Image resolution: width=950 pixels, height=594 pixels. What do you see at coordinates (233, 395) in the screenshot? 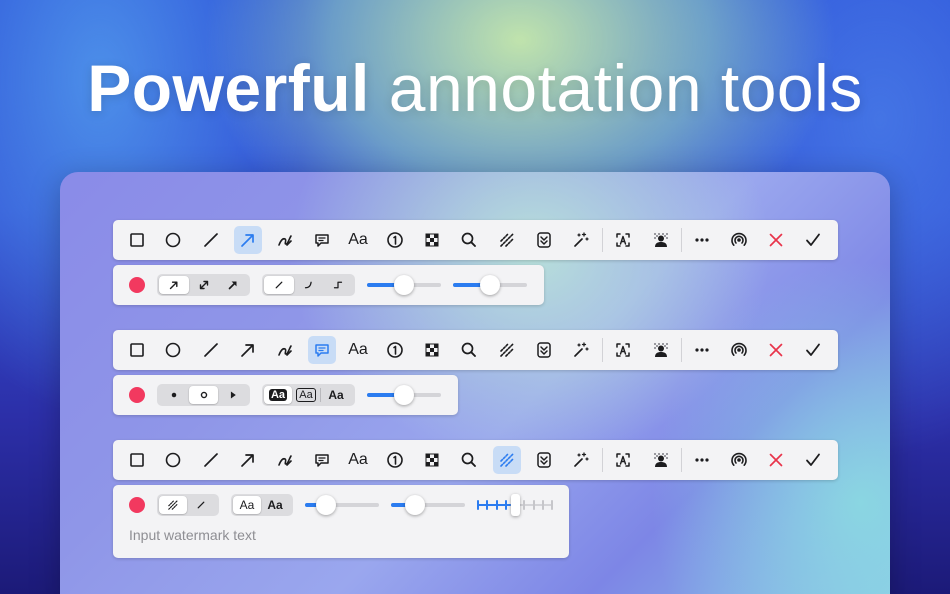
I see `triangle-icon` at bounding box center [233, 395].